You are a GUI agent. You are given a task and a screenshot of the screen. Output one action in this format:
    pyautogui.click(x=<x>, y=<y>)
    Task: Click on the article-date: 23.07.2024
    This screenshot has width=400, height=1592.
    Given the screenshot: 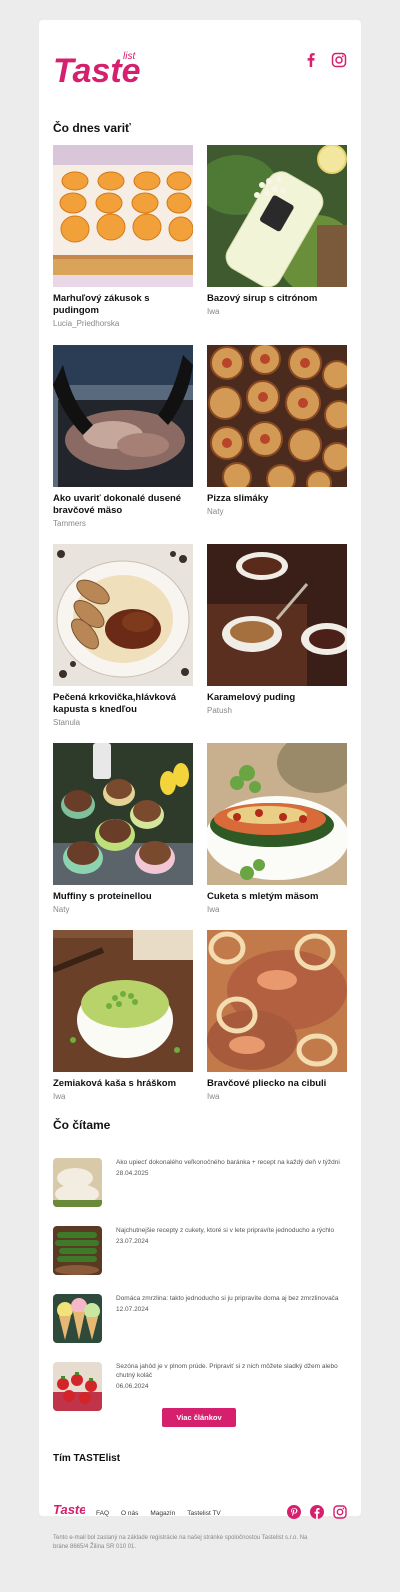 What is the action you would take?
    pyautogui.click(x=132, y=1241)
    